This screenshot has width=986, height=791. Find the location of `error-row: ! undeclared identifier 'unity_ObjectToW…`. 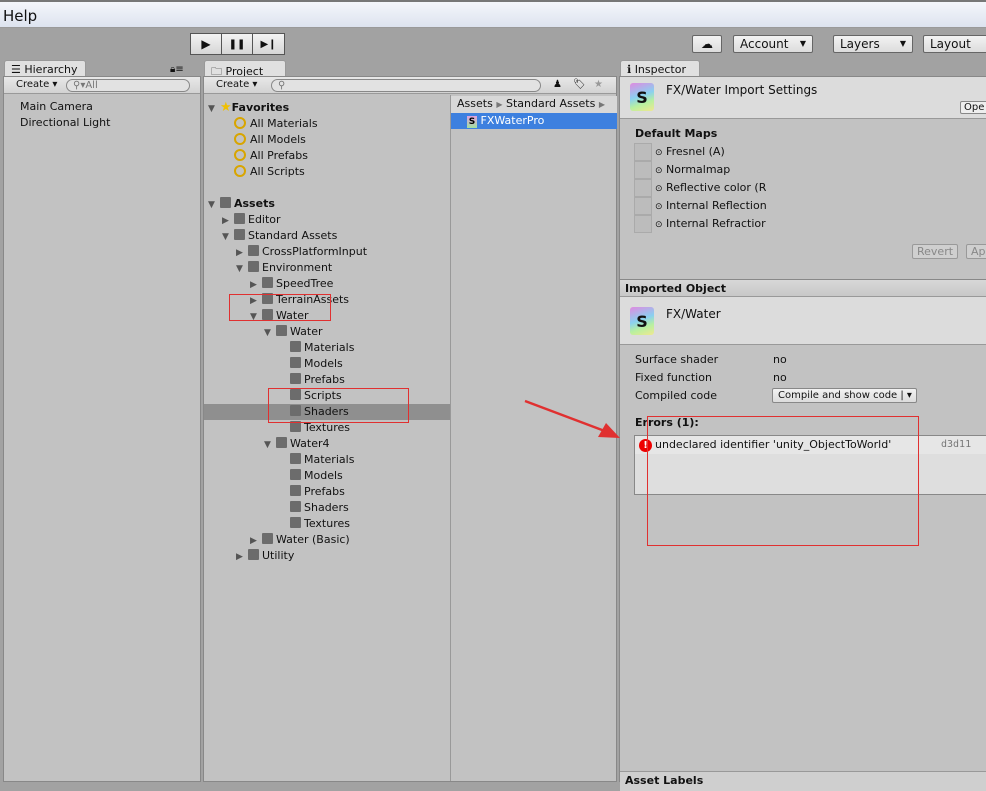

error-row: ! undeclared identifier 'unity_ObjectToW… is located at coordinates (810, 445).